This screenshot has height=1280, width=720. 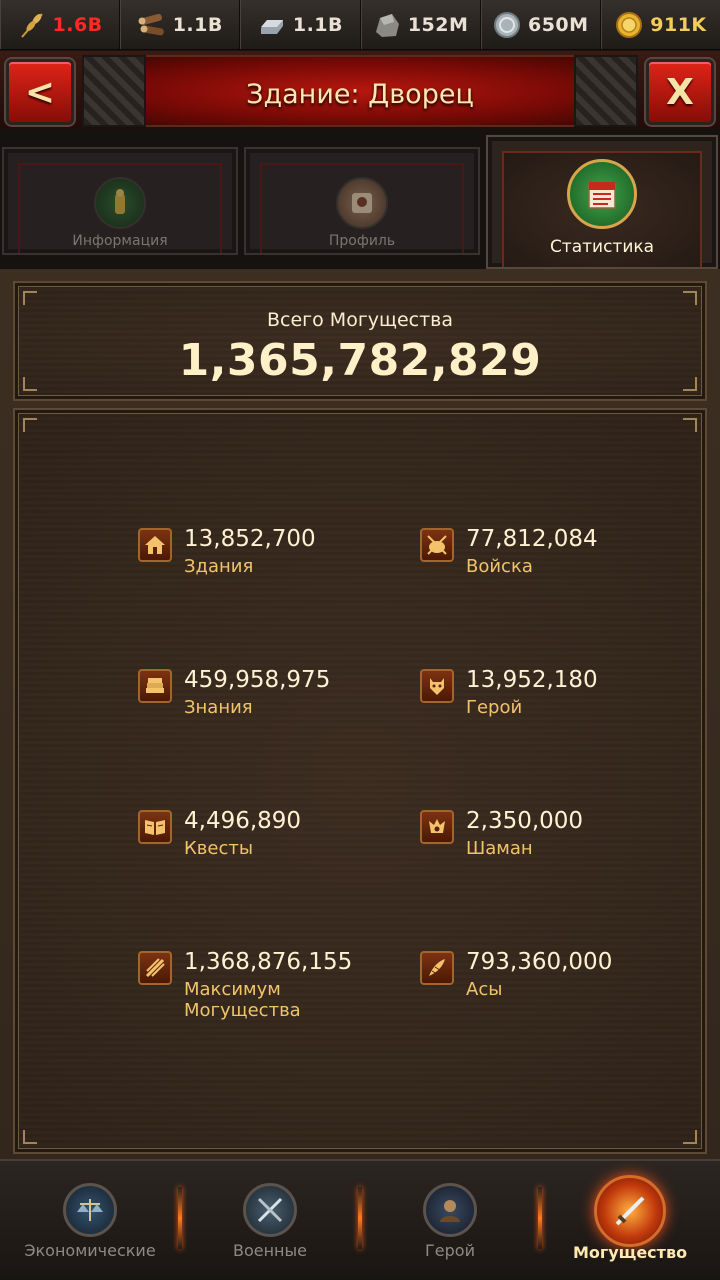 What do you see at coordinates (242, 1000) in the screenshot?
I see `stat-label: Максимум Могущества` at bounding box center [242, 1000].